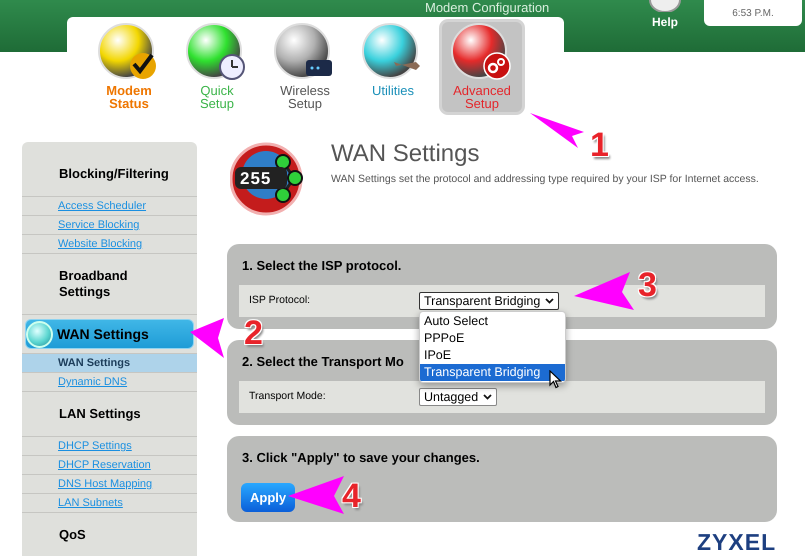  What do you see at coordinates (94, 284) in the screenshot?
I see `sidebar-heading: Broadband Settings` at bounding box center [94, 284].